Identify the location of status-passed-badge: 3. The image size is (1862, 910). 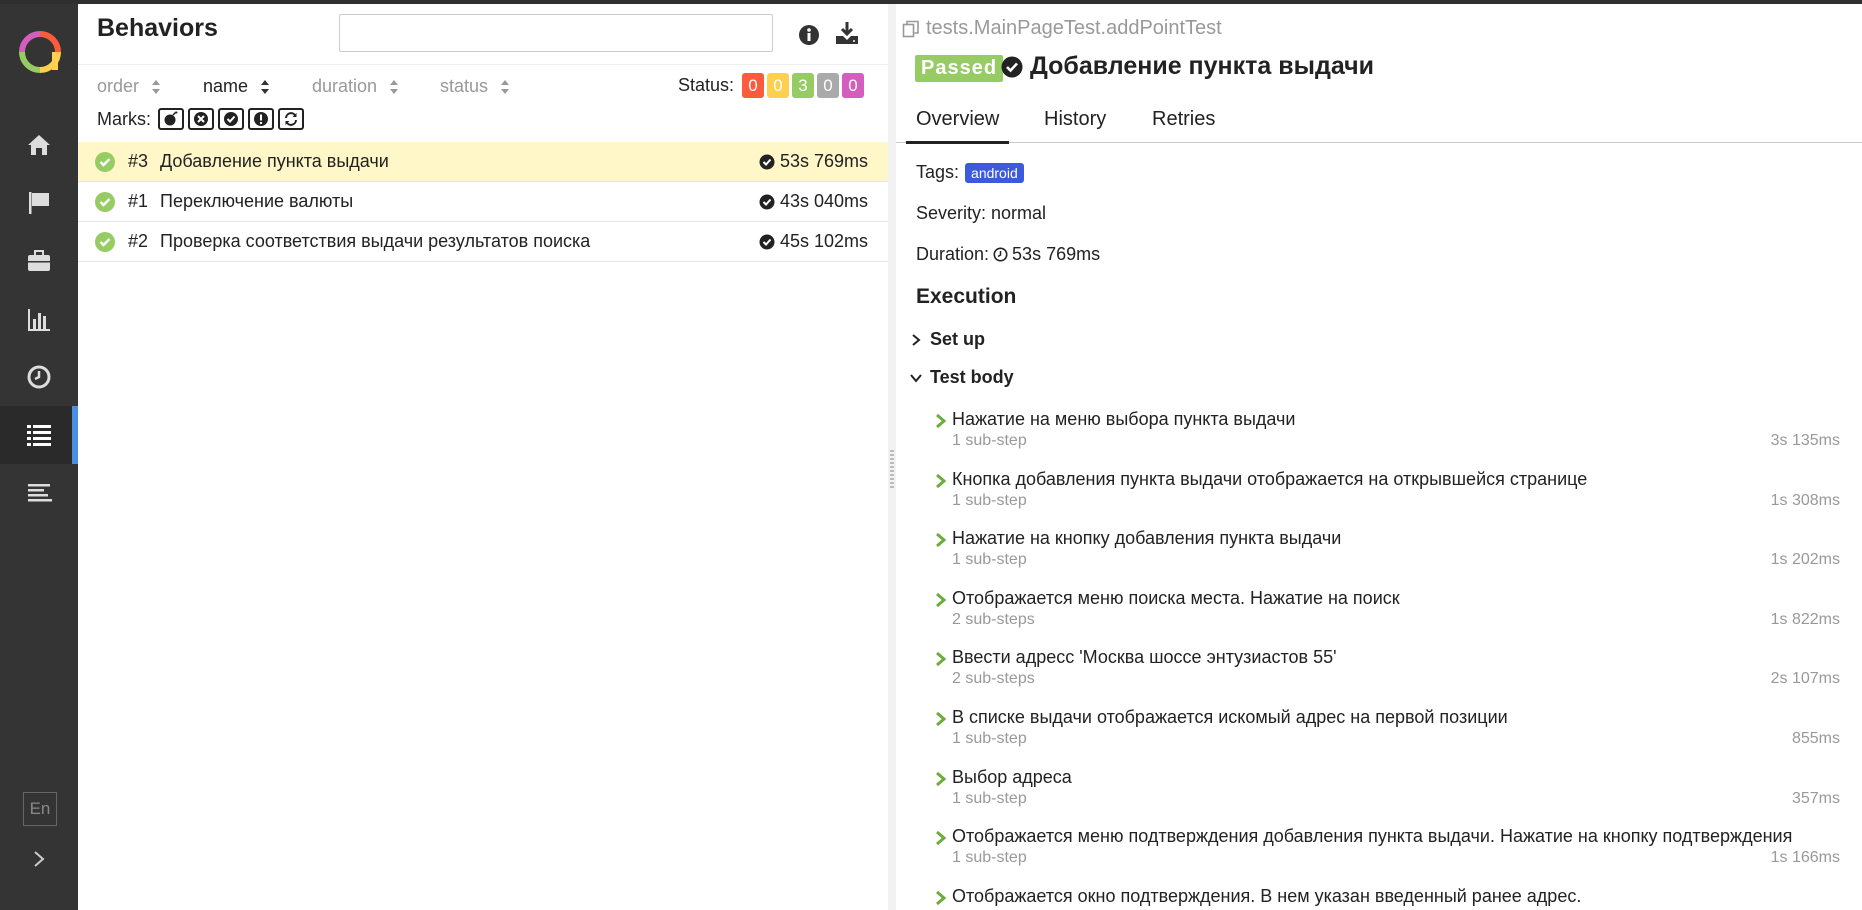
(803, 85).